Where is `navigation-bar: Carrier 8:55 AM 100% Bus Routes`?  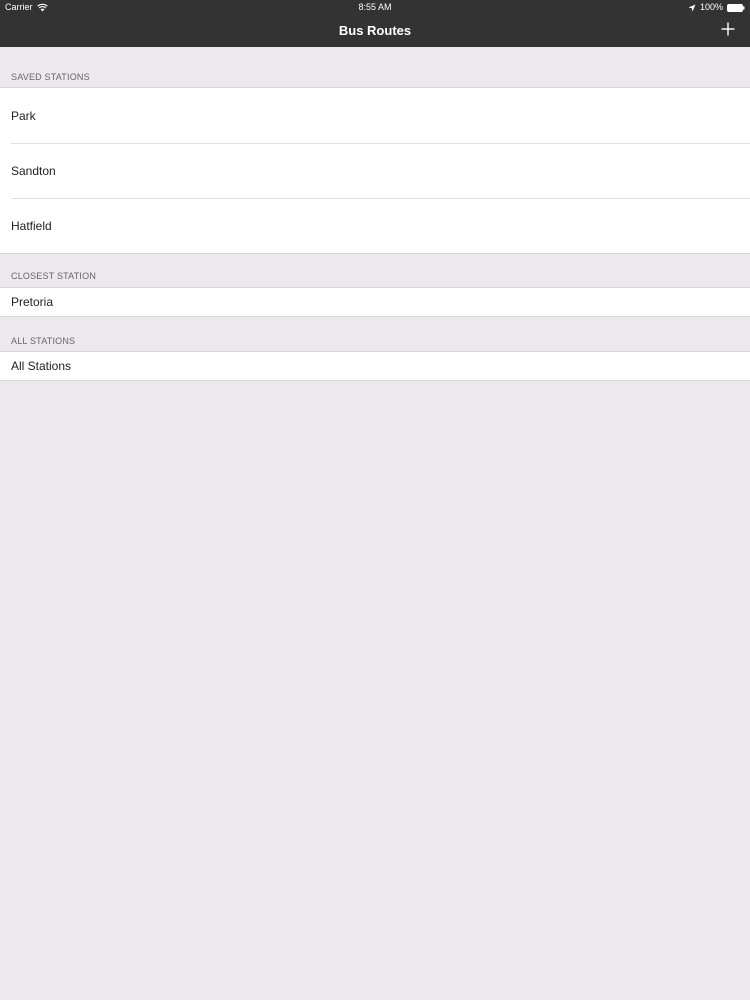
navigation-bar: Carrier 8:55 AM 100% Bus Routes is located at coordinates (375, 23).